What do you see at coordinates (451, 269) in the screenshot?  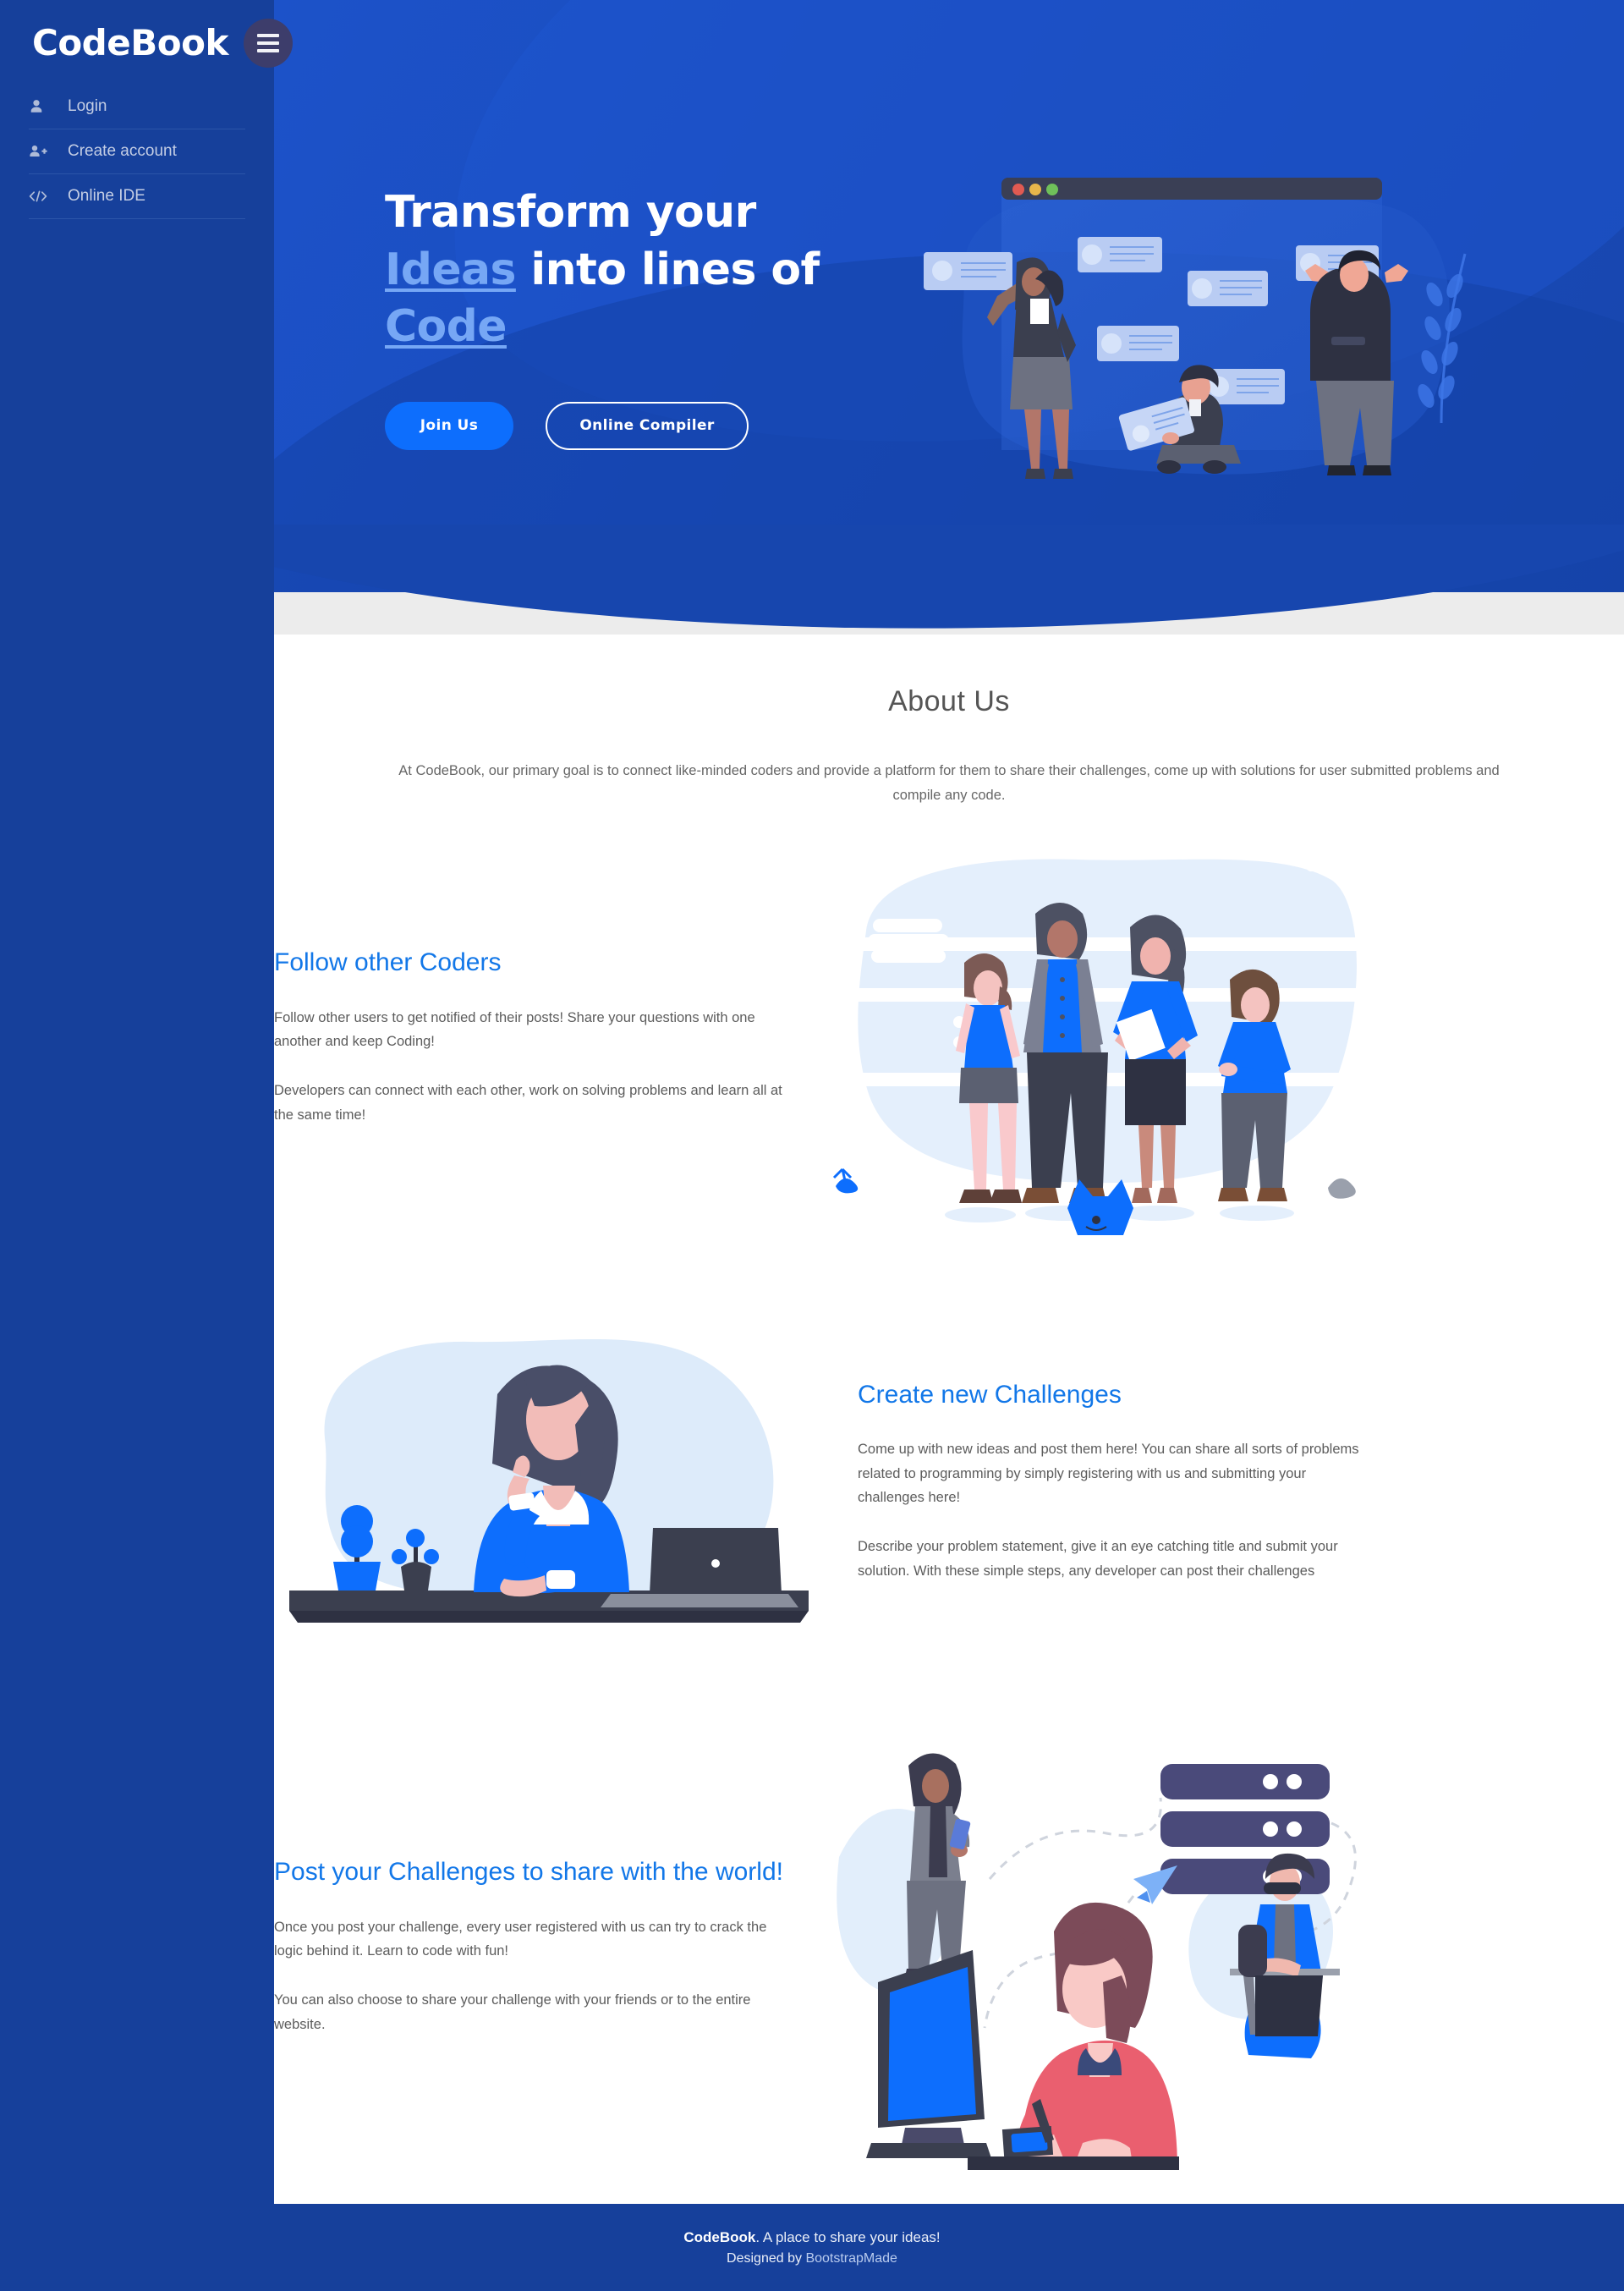 I see `hero-heading-accent-ideas: Ideas` at bounding box center [451, 269].